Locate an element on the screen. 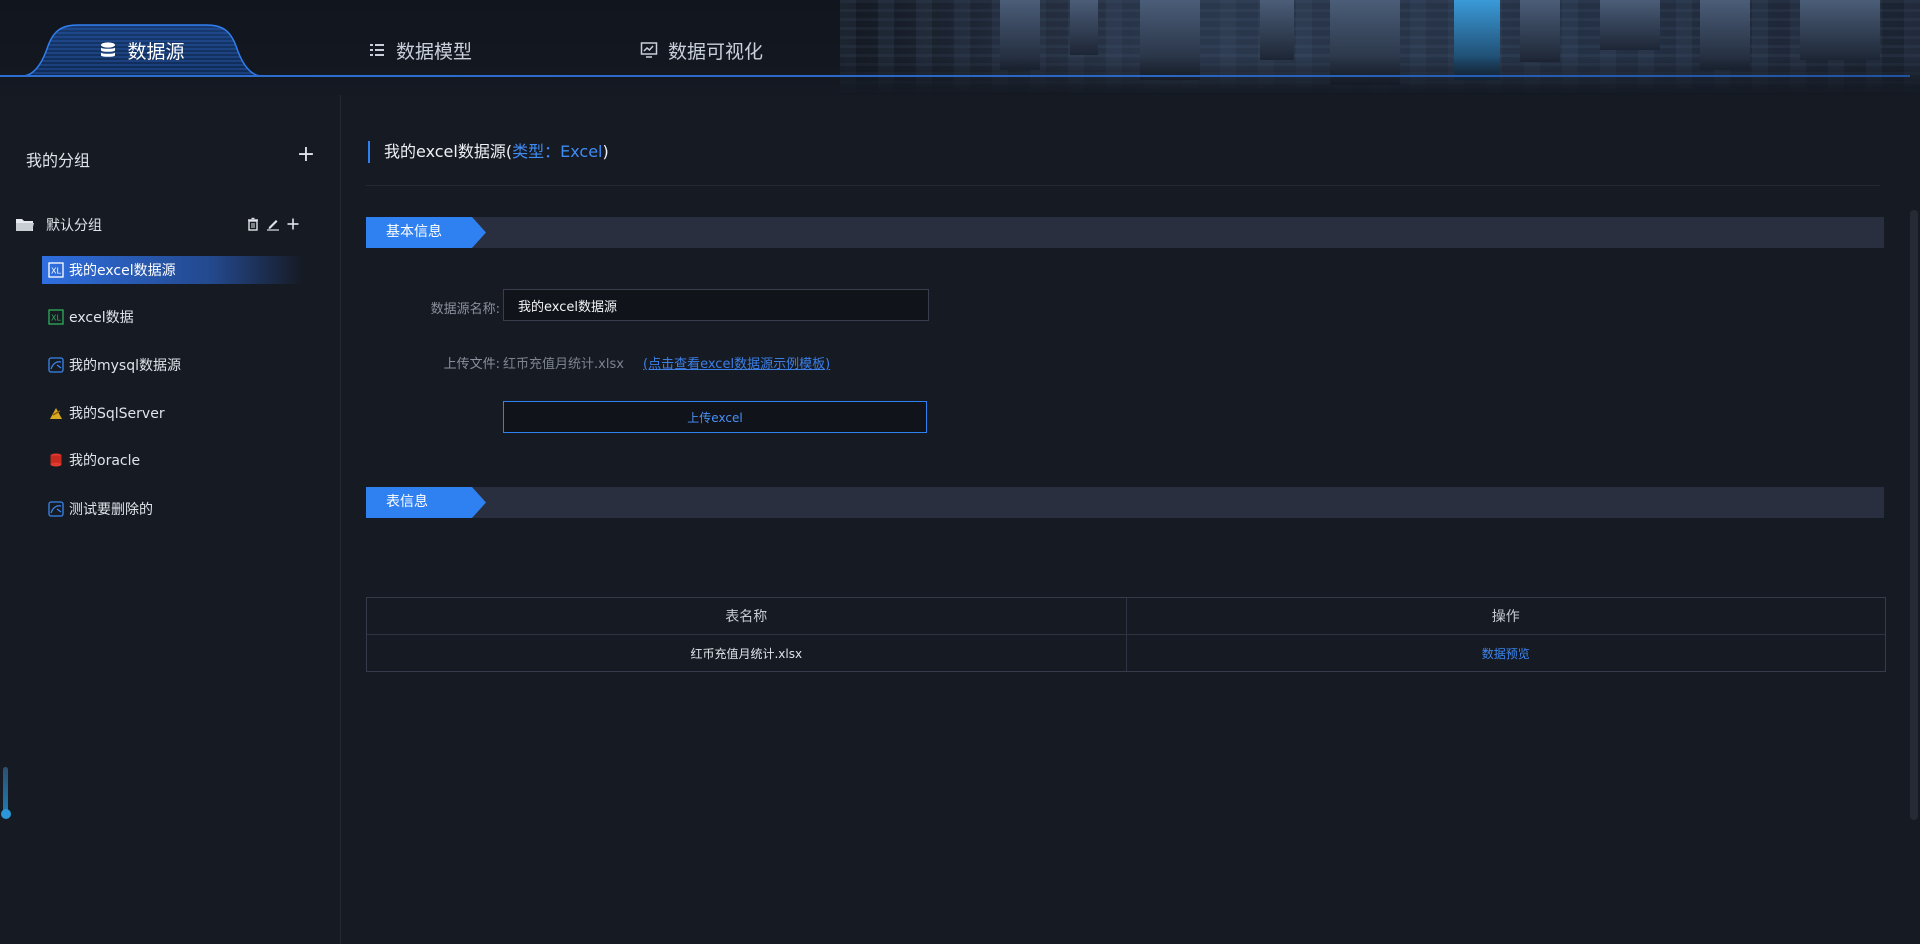 The width and height of the screenshot is (1920, 944). chart-monitor-icon is located at coordinates (649, 50).